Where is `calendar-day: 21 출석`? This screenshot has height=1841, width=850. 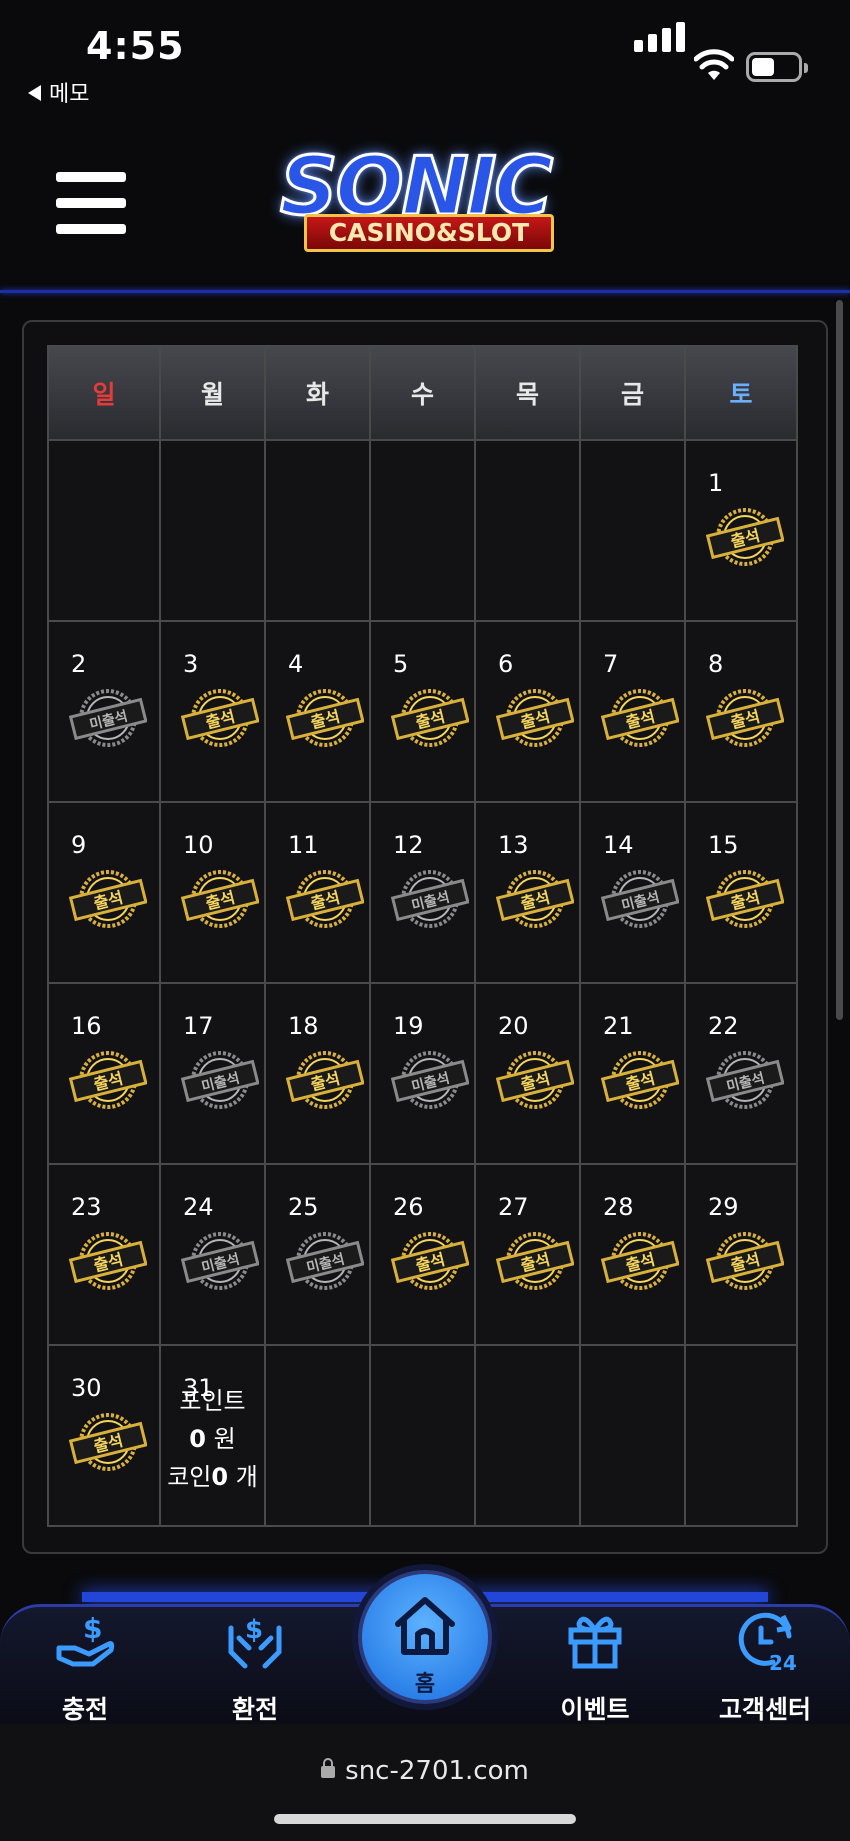
calendar-day: 21 출석 is located at coordinates (632, 1073).